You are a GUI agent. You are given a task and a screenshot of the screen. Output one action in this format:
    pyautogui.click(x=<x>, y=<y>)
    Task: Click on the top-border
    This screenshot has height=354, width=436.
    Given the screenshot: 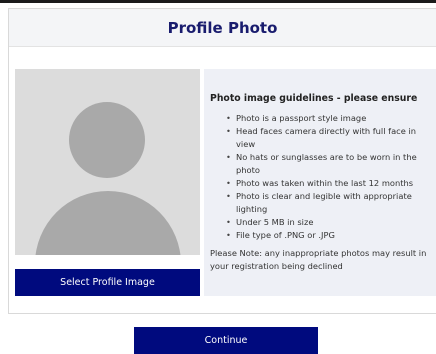 What is the action you would take?
    pyautogui.click(x=218, y=1)
    